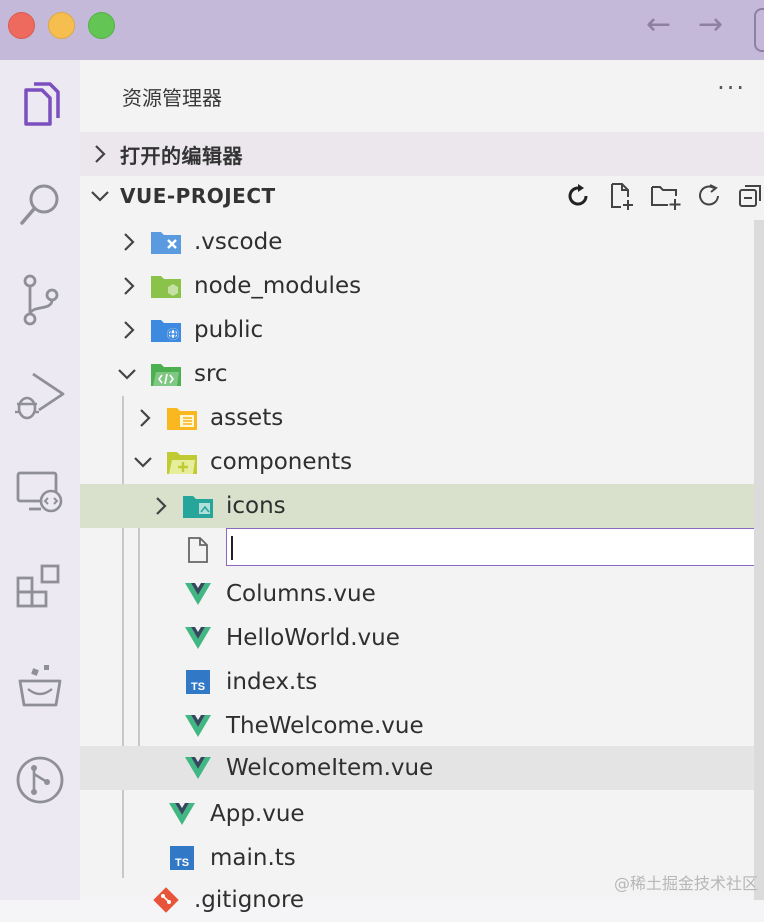  I want to click on project-actions, so click(664, 196).